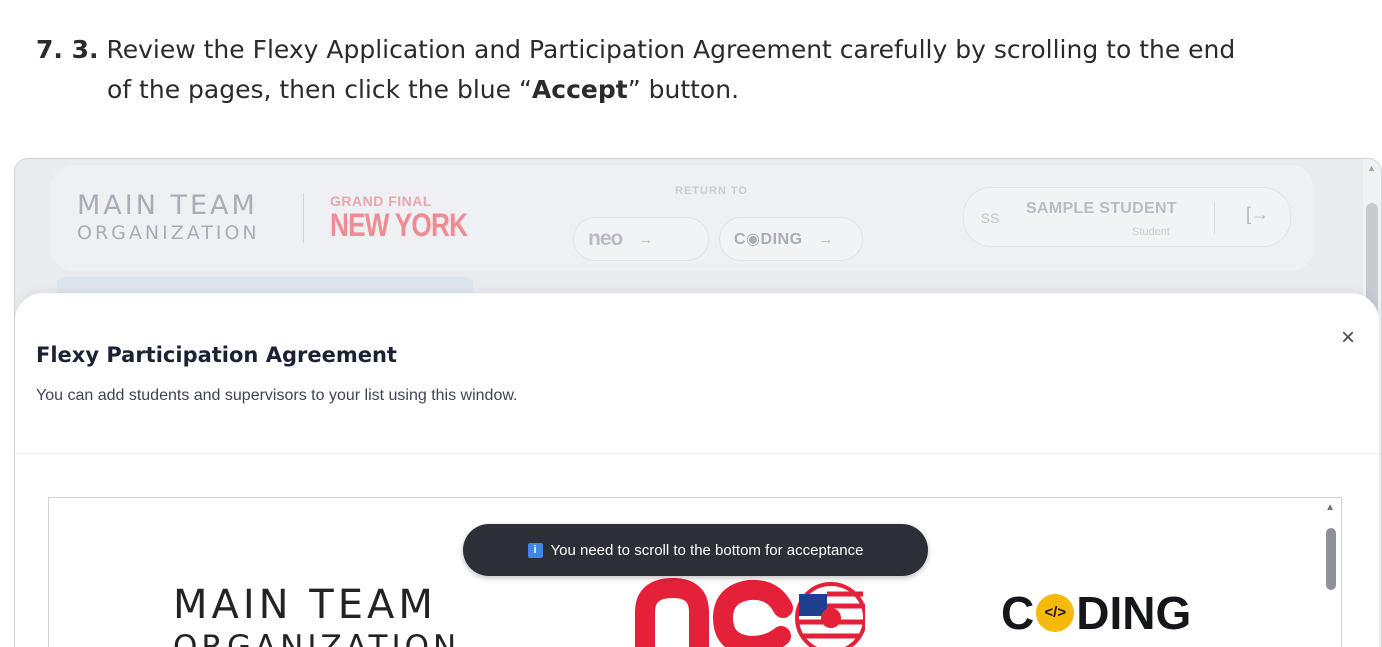  I want to click on close-button: ×, so click(1348, 338).